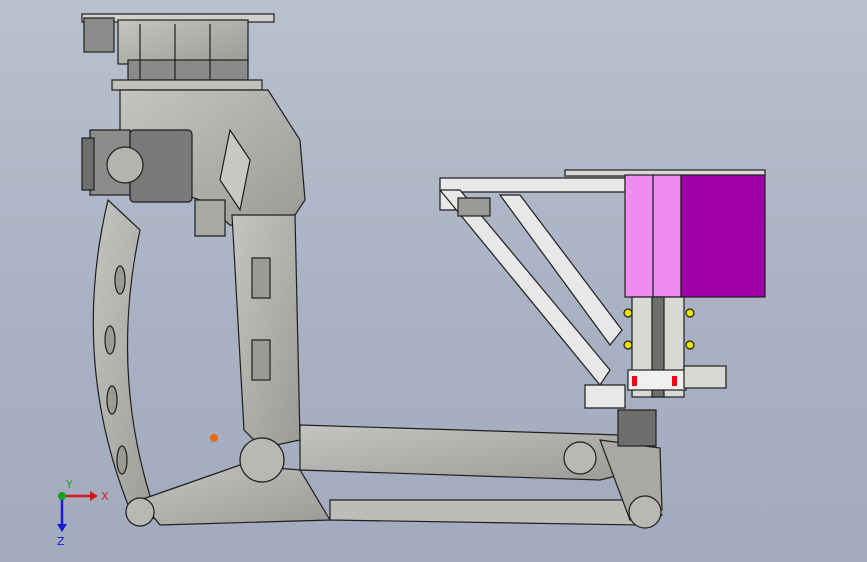 This screenshot has width=867, height=562. What do you see at coordinates (105, 496) in the screenshot?
I see `x-axis-label: X` at bounding box center [105, 496].